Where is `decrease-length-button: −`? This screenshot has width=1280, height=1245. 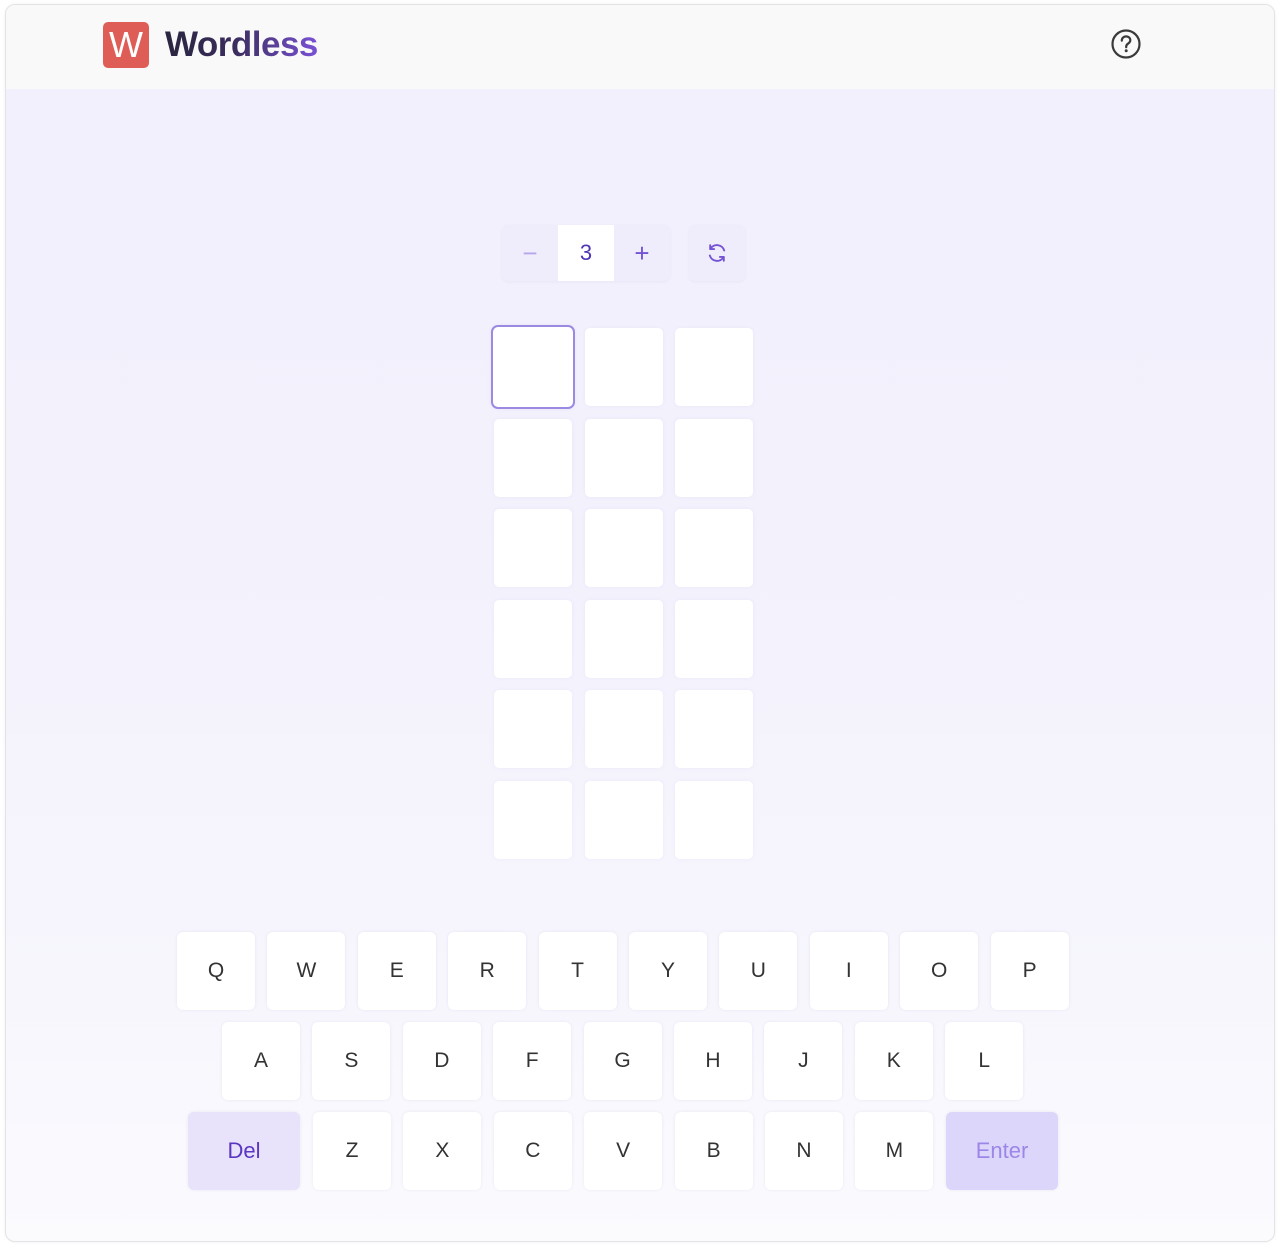
decrease-length-button: − is located at coordinates (530, 253).